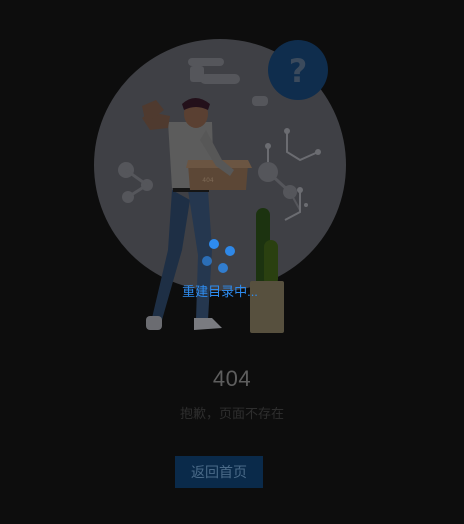  Describe the element at coordinates (231, 413) in the screenshot. I see `error-message: 抱歉，页面不存在` at that location.